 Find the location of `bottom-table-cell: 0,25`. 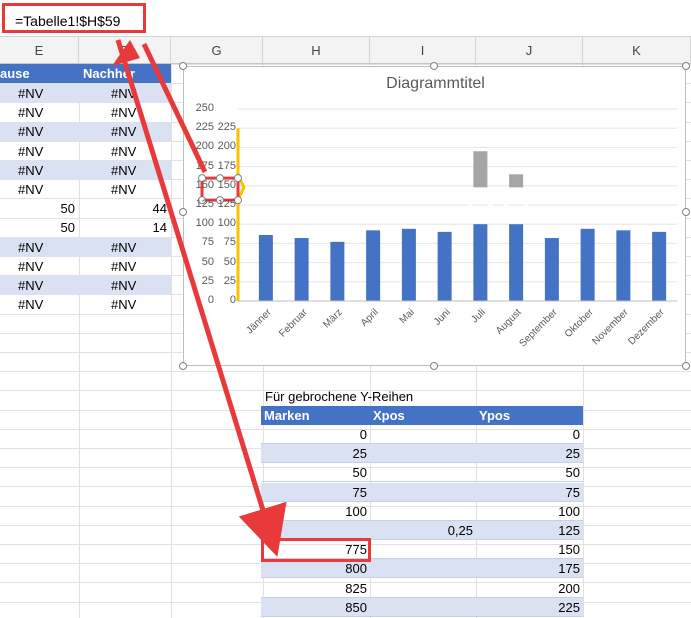

bottom-table-cell: 0,25 is located at coordinates (423, 530).